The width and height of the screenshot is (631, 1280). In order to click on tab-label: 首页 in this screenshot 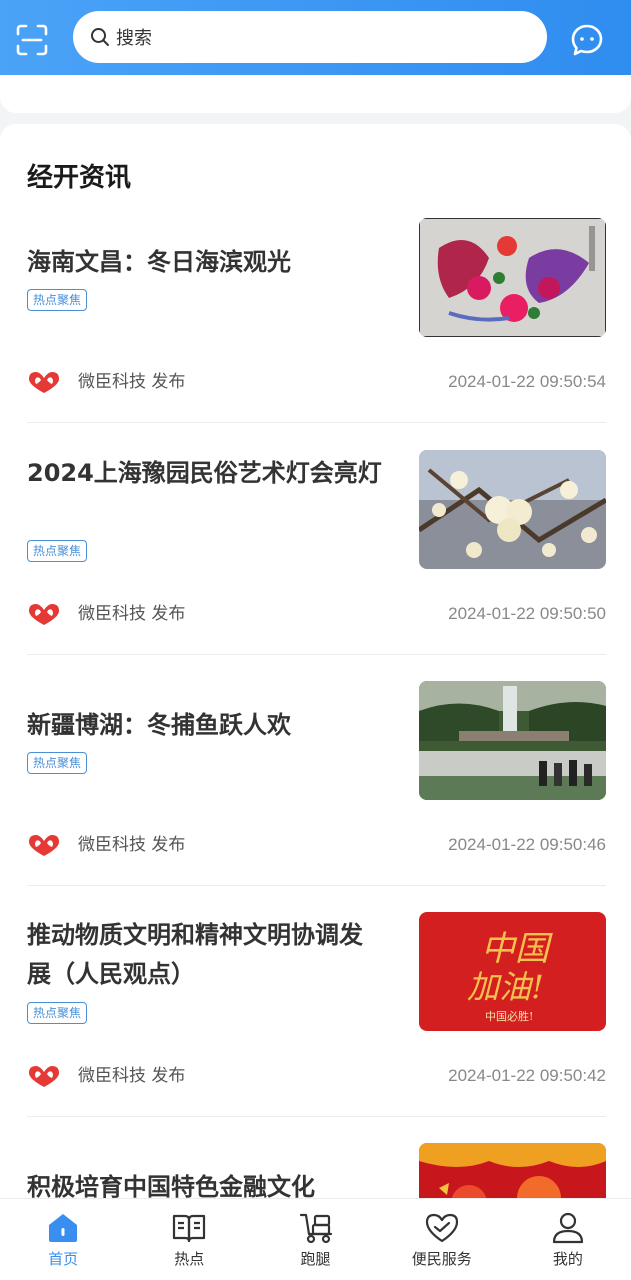, I will do `click(63, 1259)`.